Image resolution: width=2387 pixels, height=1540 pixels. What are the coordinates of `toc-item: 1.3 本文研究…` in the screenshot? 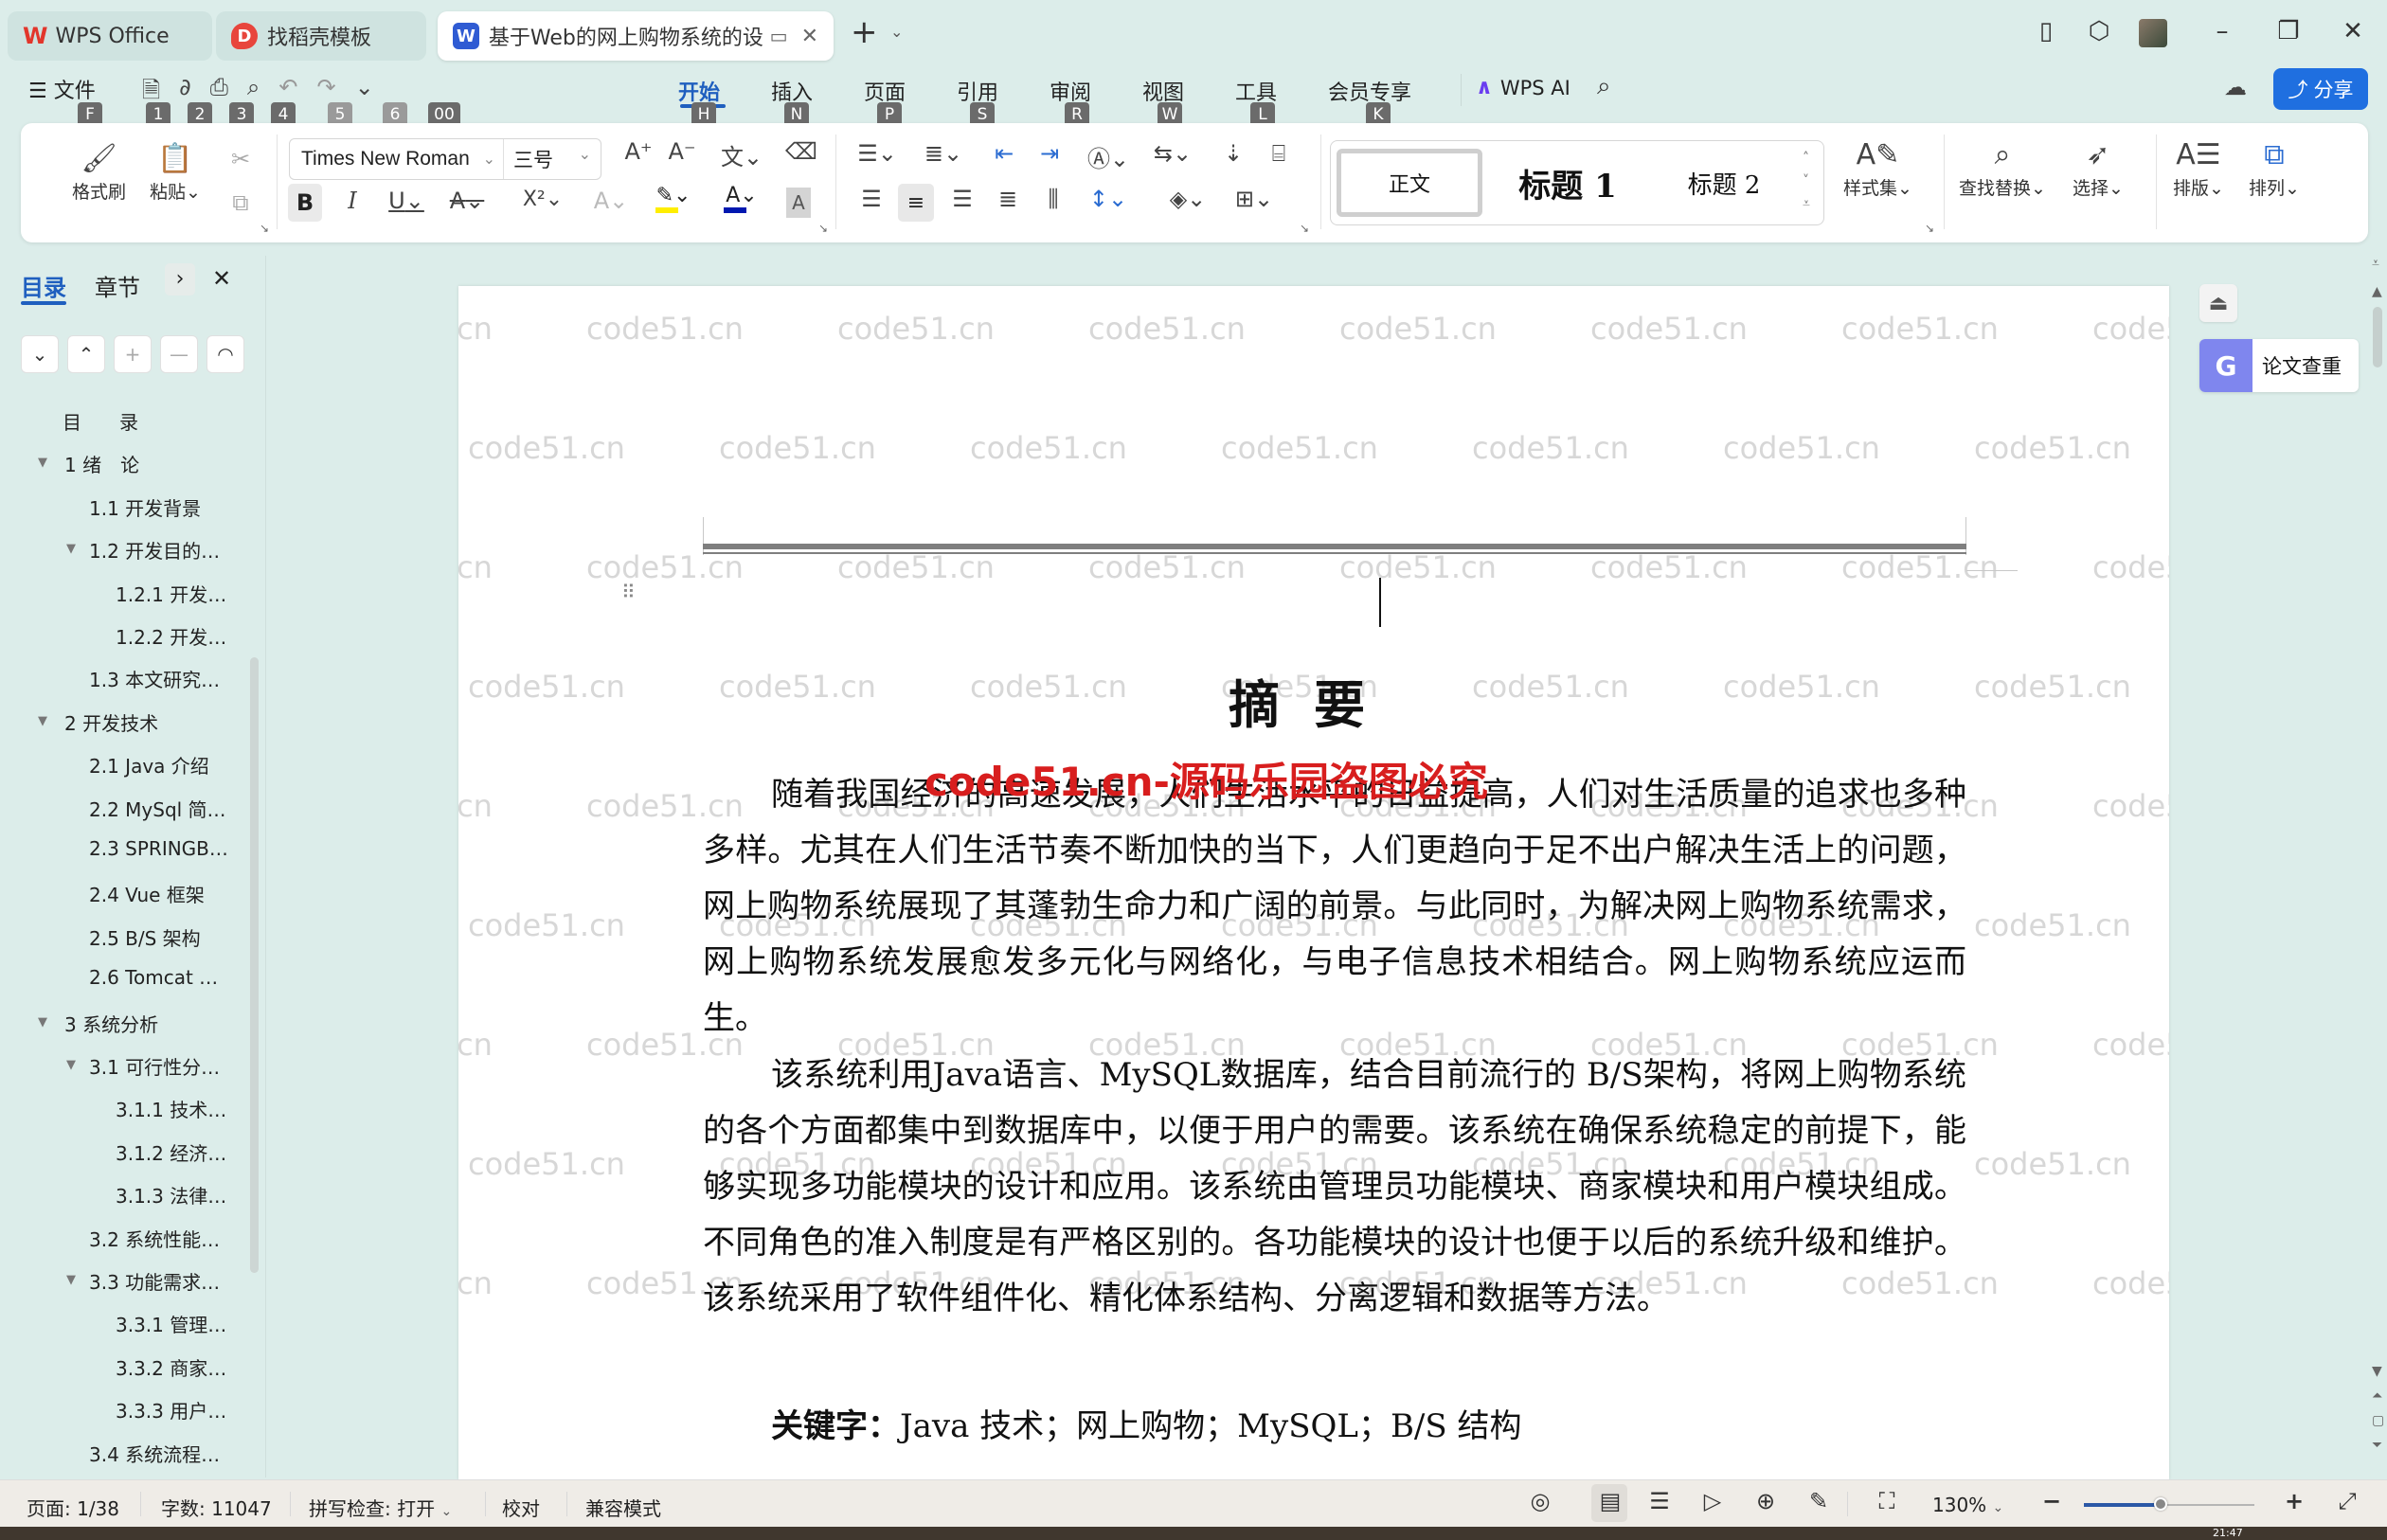 It's located at (154, 678).